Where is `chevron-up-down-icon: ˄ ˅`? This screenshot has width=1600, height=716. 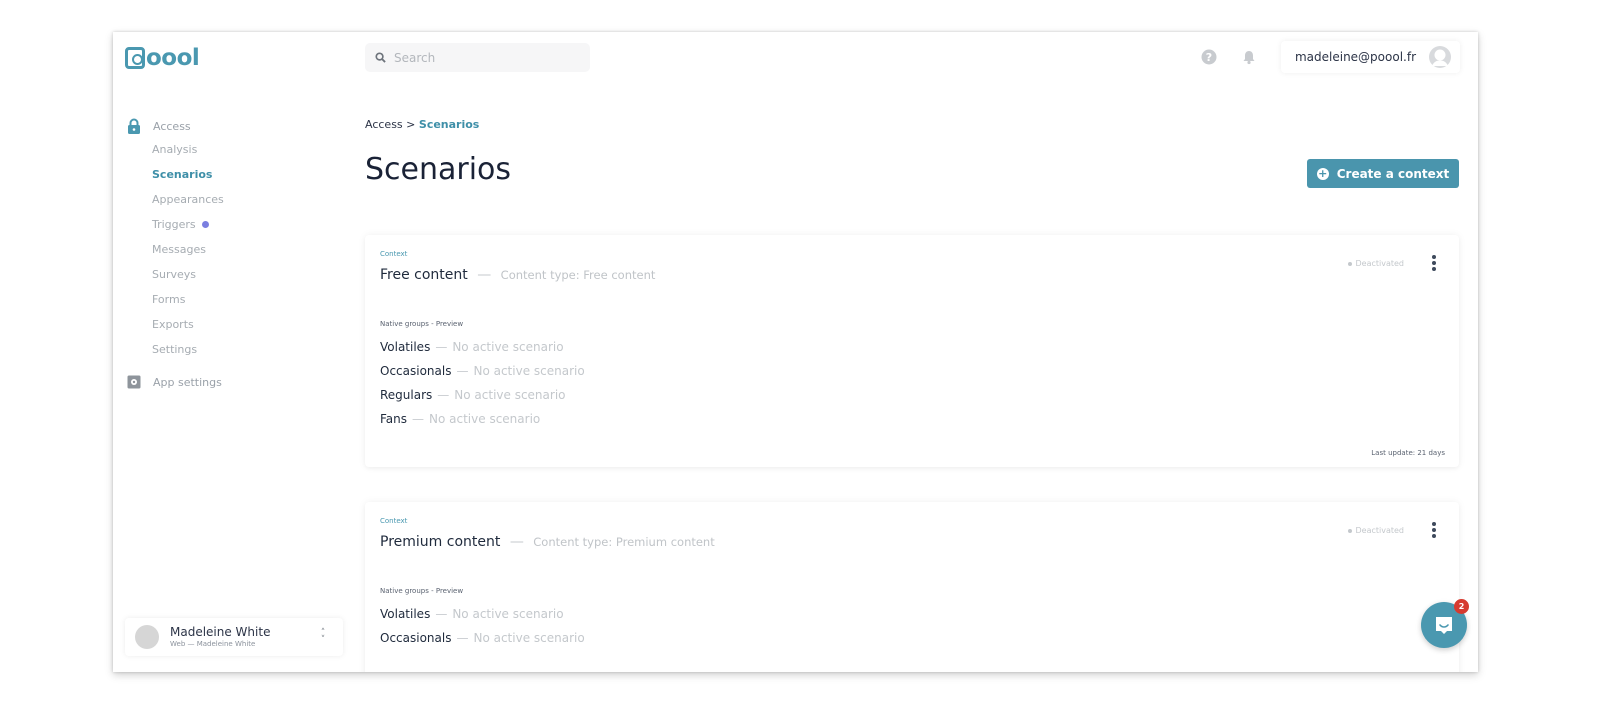 chevron-up-down-icon: ˄ ˅ is located at coordinates (323, 636).